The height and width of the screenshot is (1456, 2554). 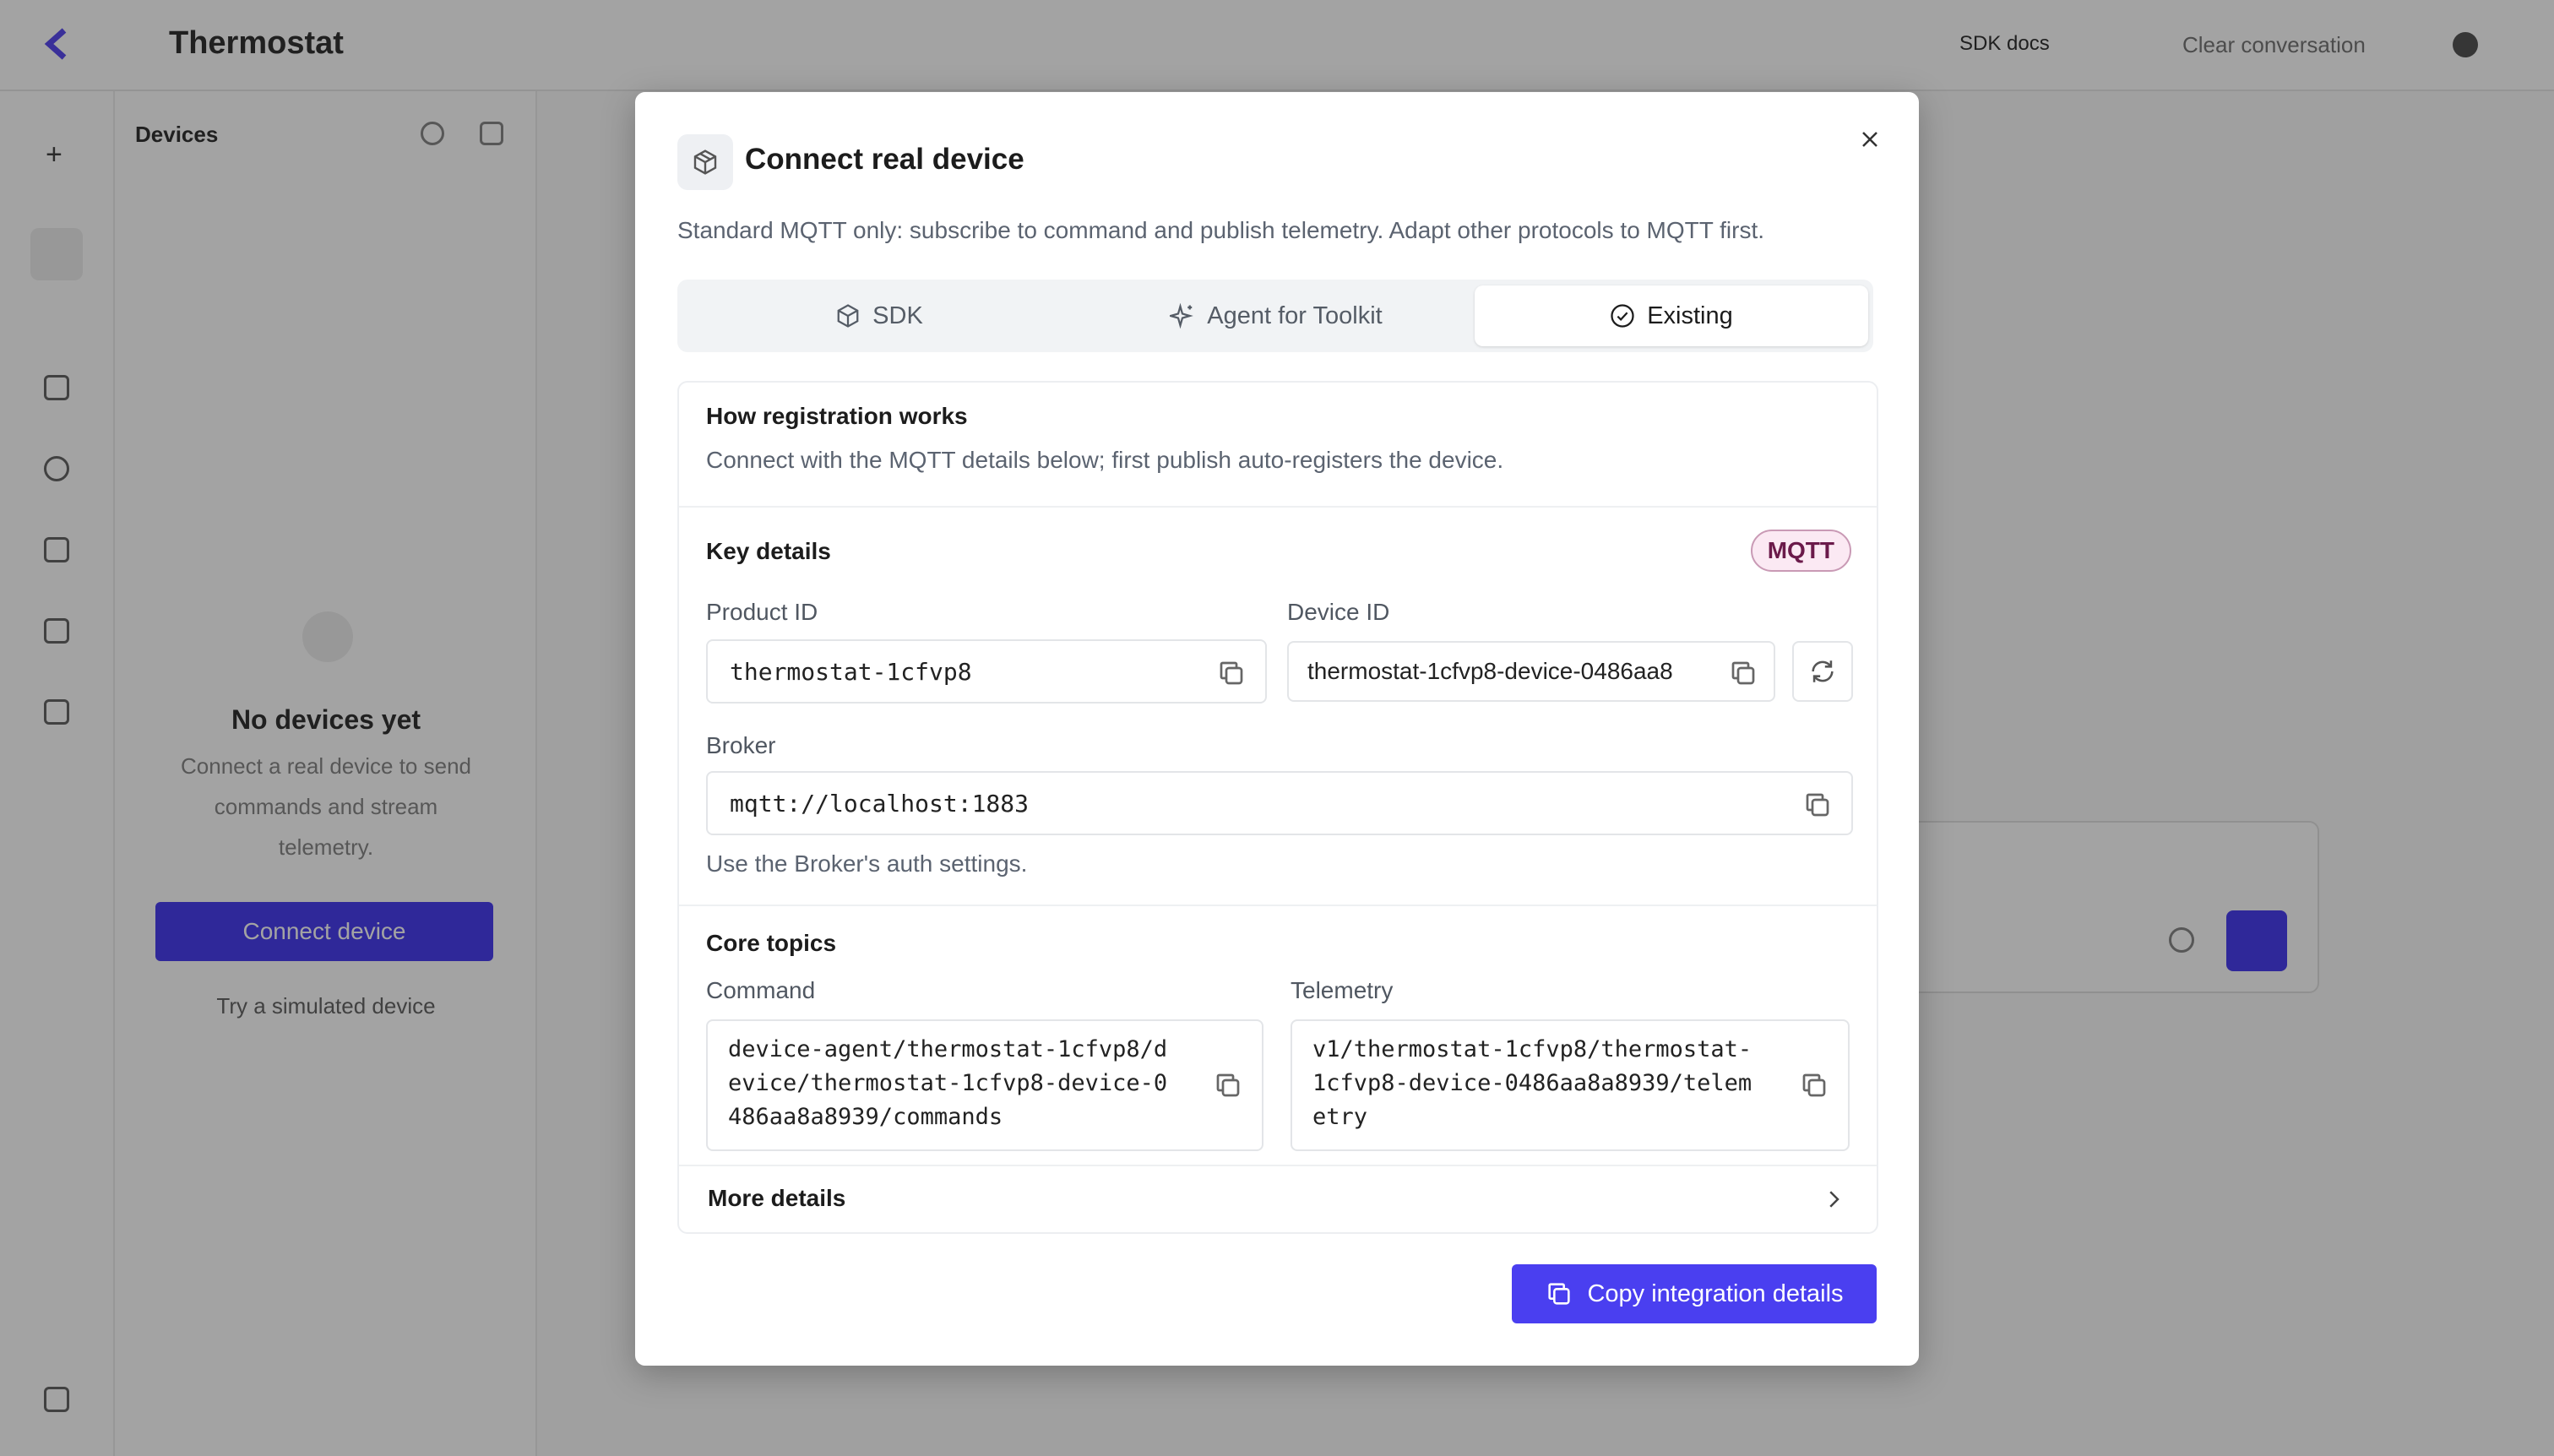 I want to click on tab-agent-label: Agent for Toolkit, so click(x=1295, y=315).